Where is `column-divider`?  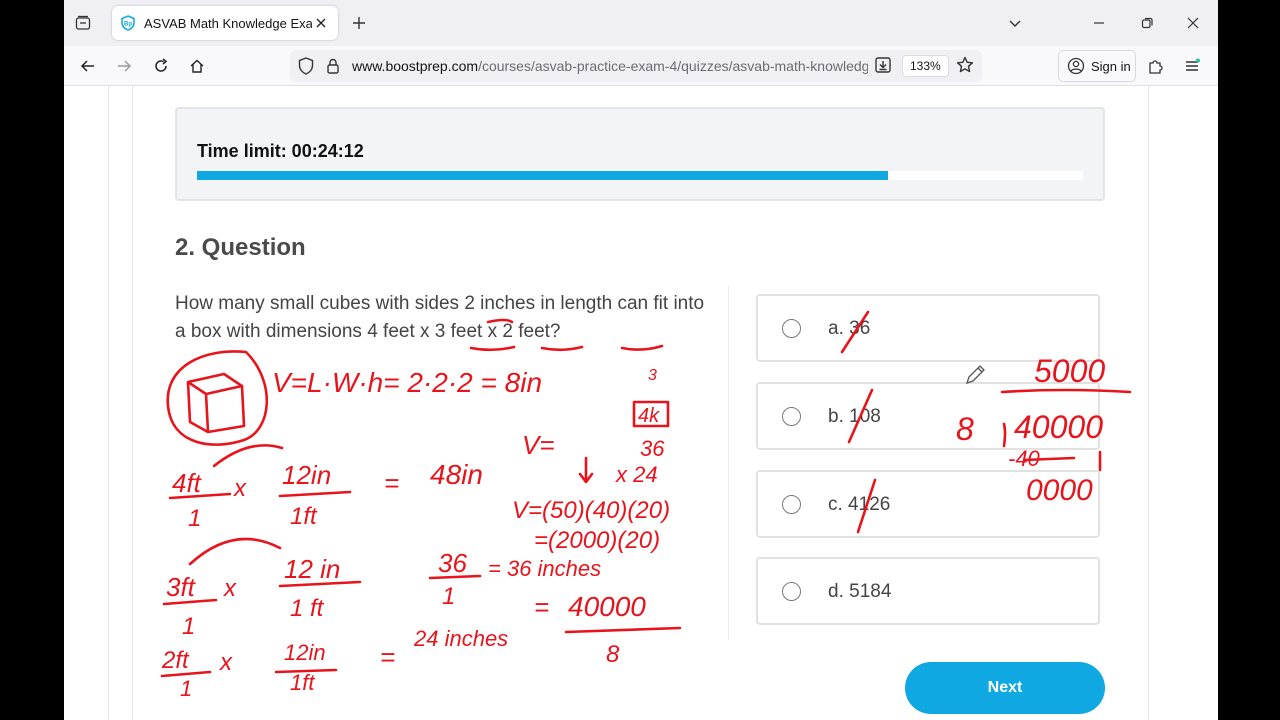 column-divider is located at coordinates (728, 463).